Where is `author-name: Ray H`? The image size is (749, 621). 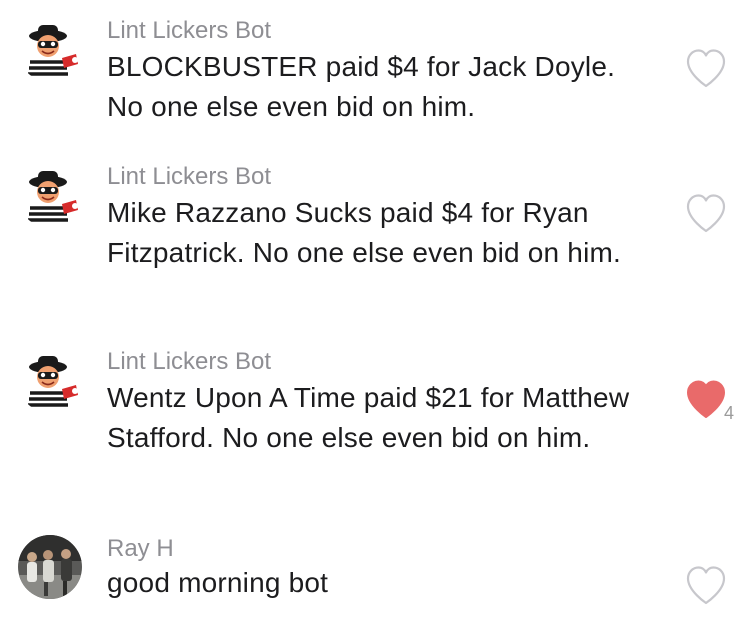
author-name: Ray H is located at coordinates (140, 548).